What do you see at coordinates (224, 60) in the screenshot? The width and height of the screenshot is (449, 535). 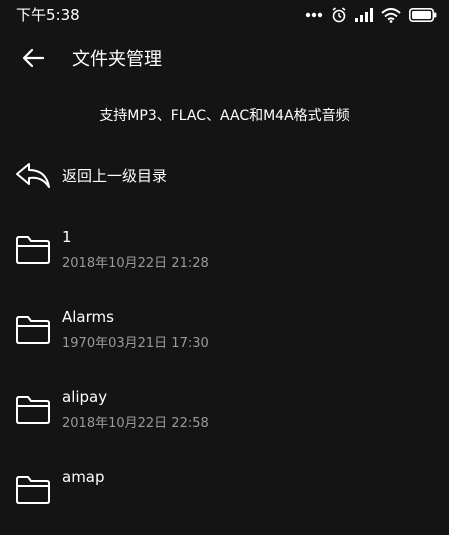 I see `app-bar: 文件夹管理` at bounding box center [224, 60].